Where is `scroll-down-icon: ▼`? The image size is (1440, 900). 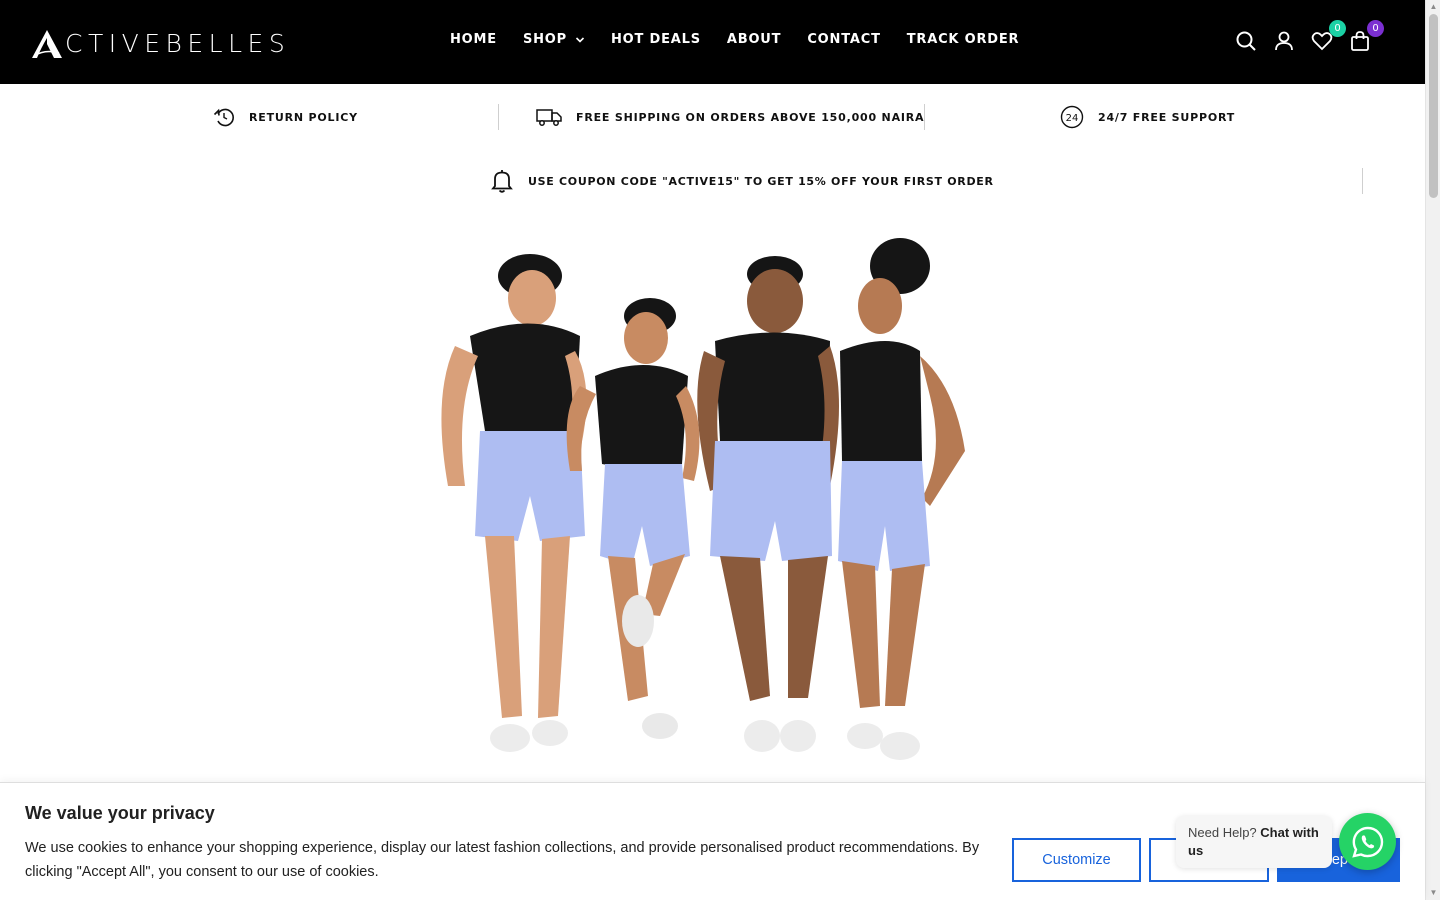 scroll-down-icon: ▼ is located at coordinates (1433, 892).